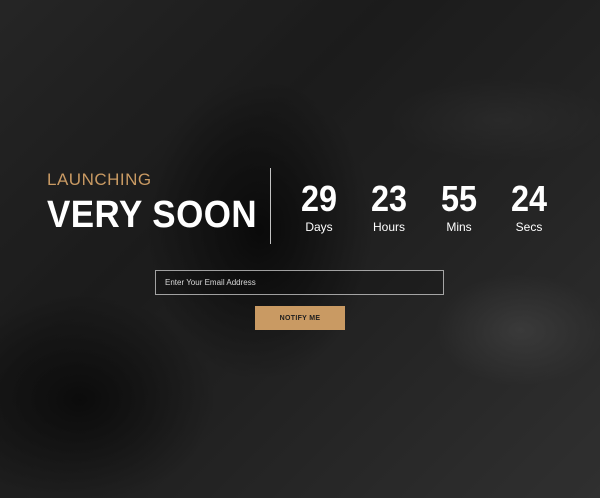  I want to click on countdown-label: Mins, so click(459, 227).